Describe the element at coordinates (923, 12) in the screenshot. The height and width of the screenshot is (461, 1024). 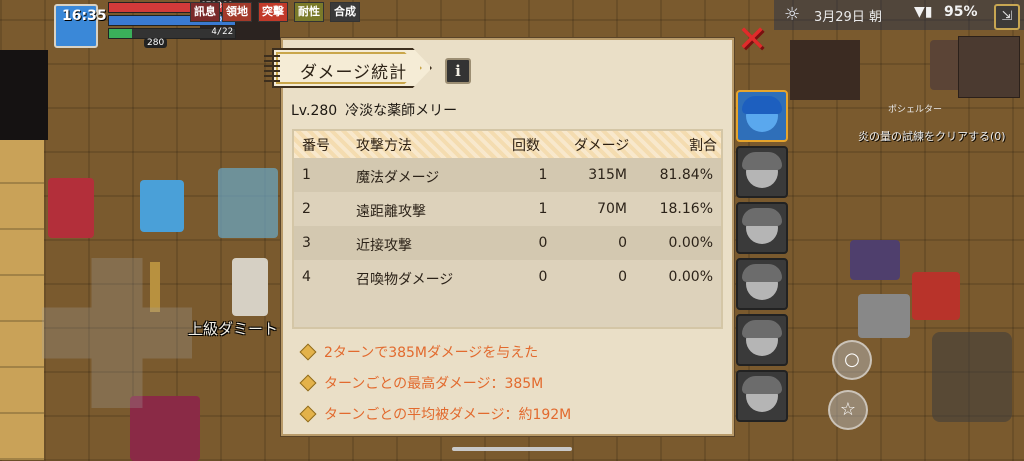
I see `wifi-icon: ▼▮` at that location.